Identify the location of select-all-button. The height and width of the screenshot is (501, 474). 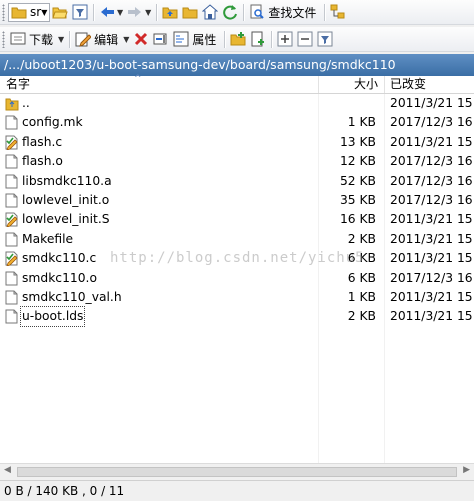
(285, 39).